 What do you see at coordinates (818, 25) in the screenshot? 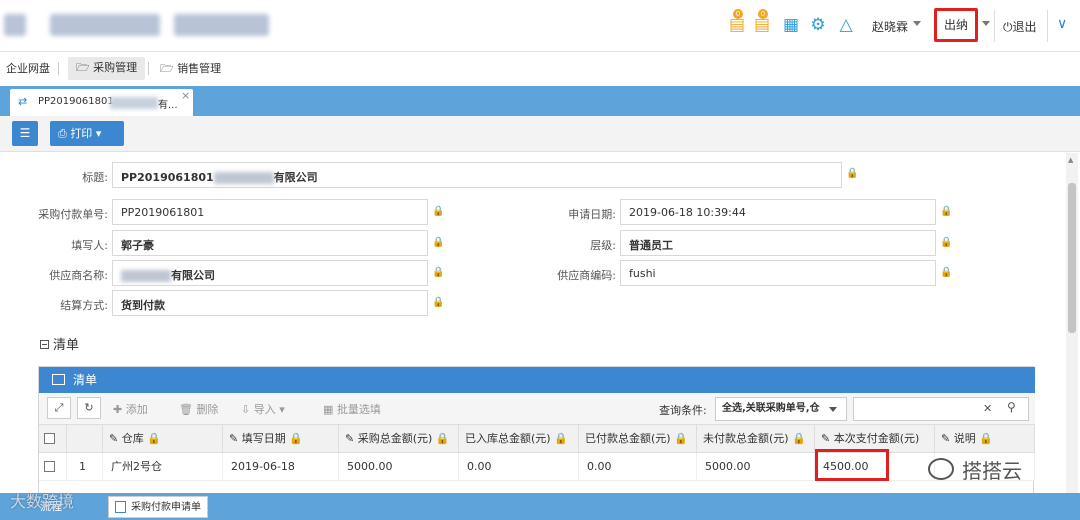
I see `settings-icon: ⚙` at bounding box center [818, 25].